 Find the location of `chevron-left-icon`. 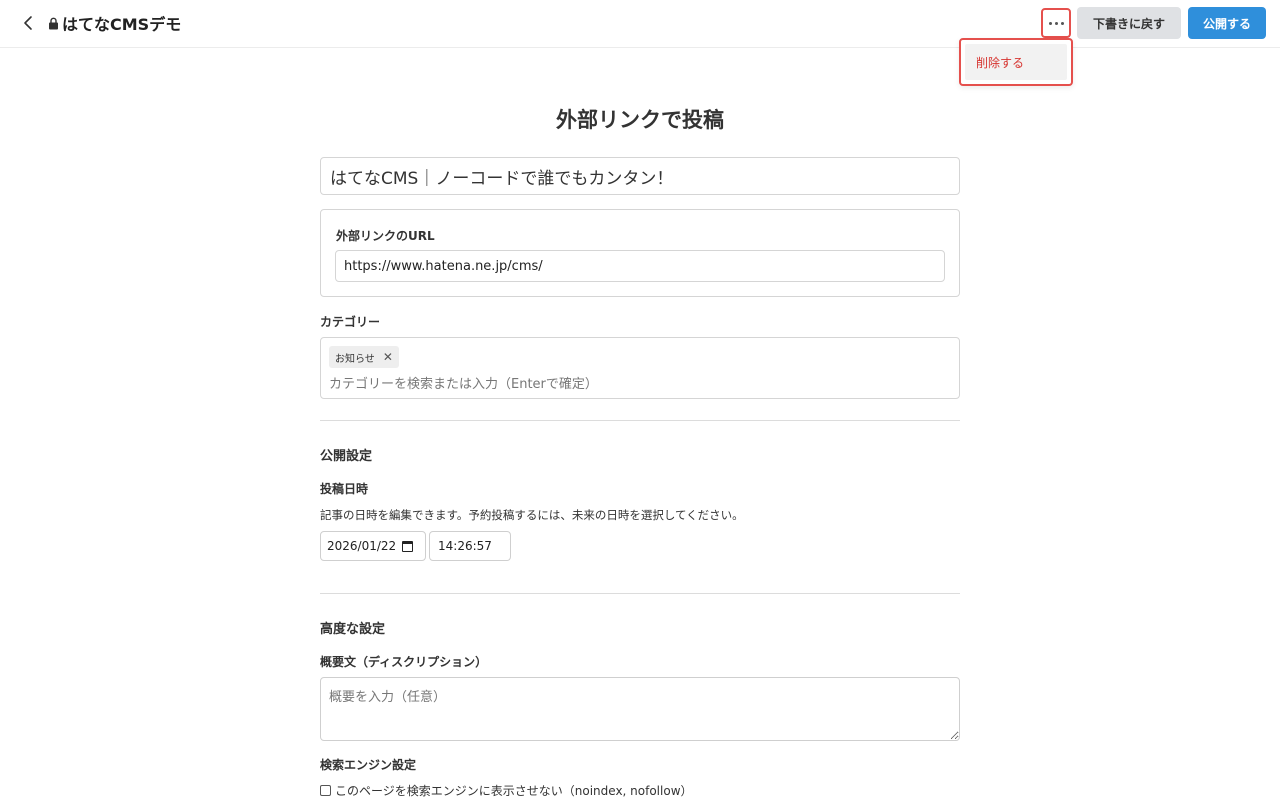

chevron-left-icon is located at coordinates (28, 23).